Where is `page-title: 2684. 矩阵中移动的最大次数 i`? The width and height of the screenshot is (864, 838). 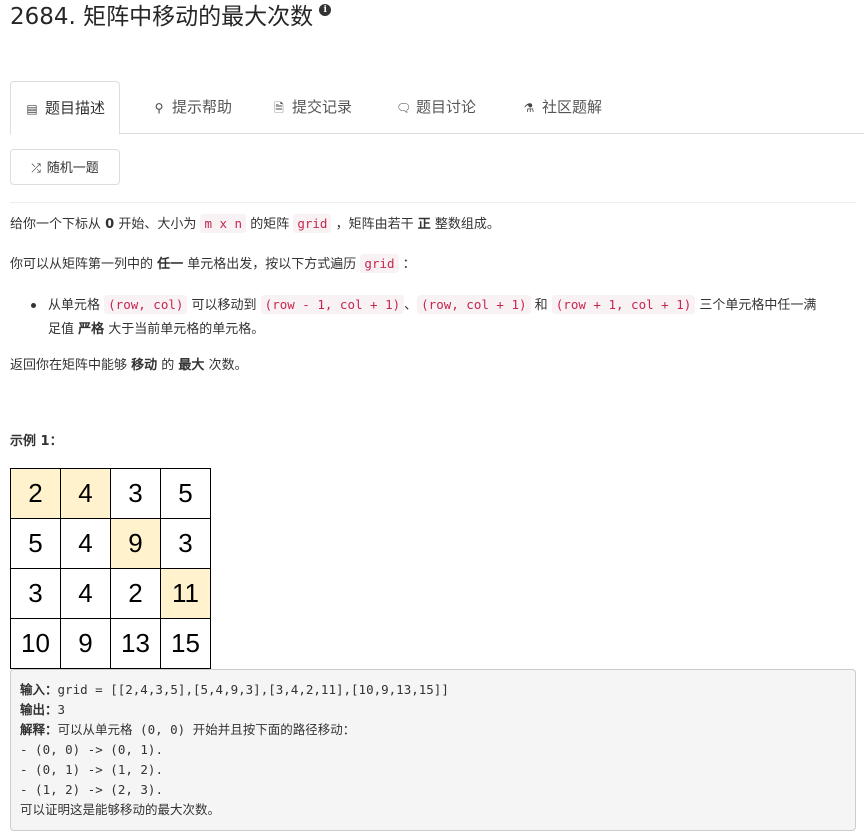 page-title: 2684. 矩阵中移动的最大次数 i is located at coordinates (171, 17).